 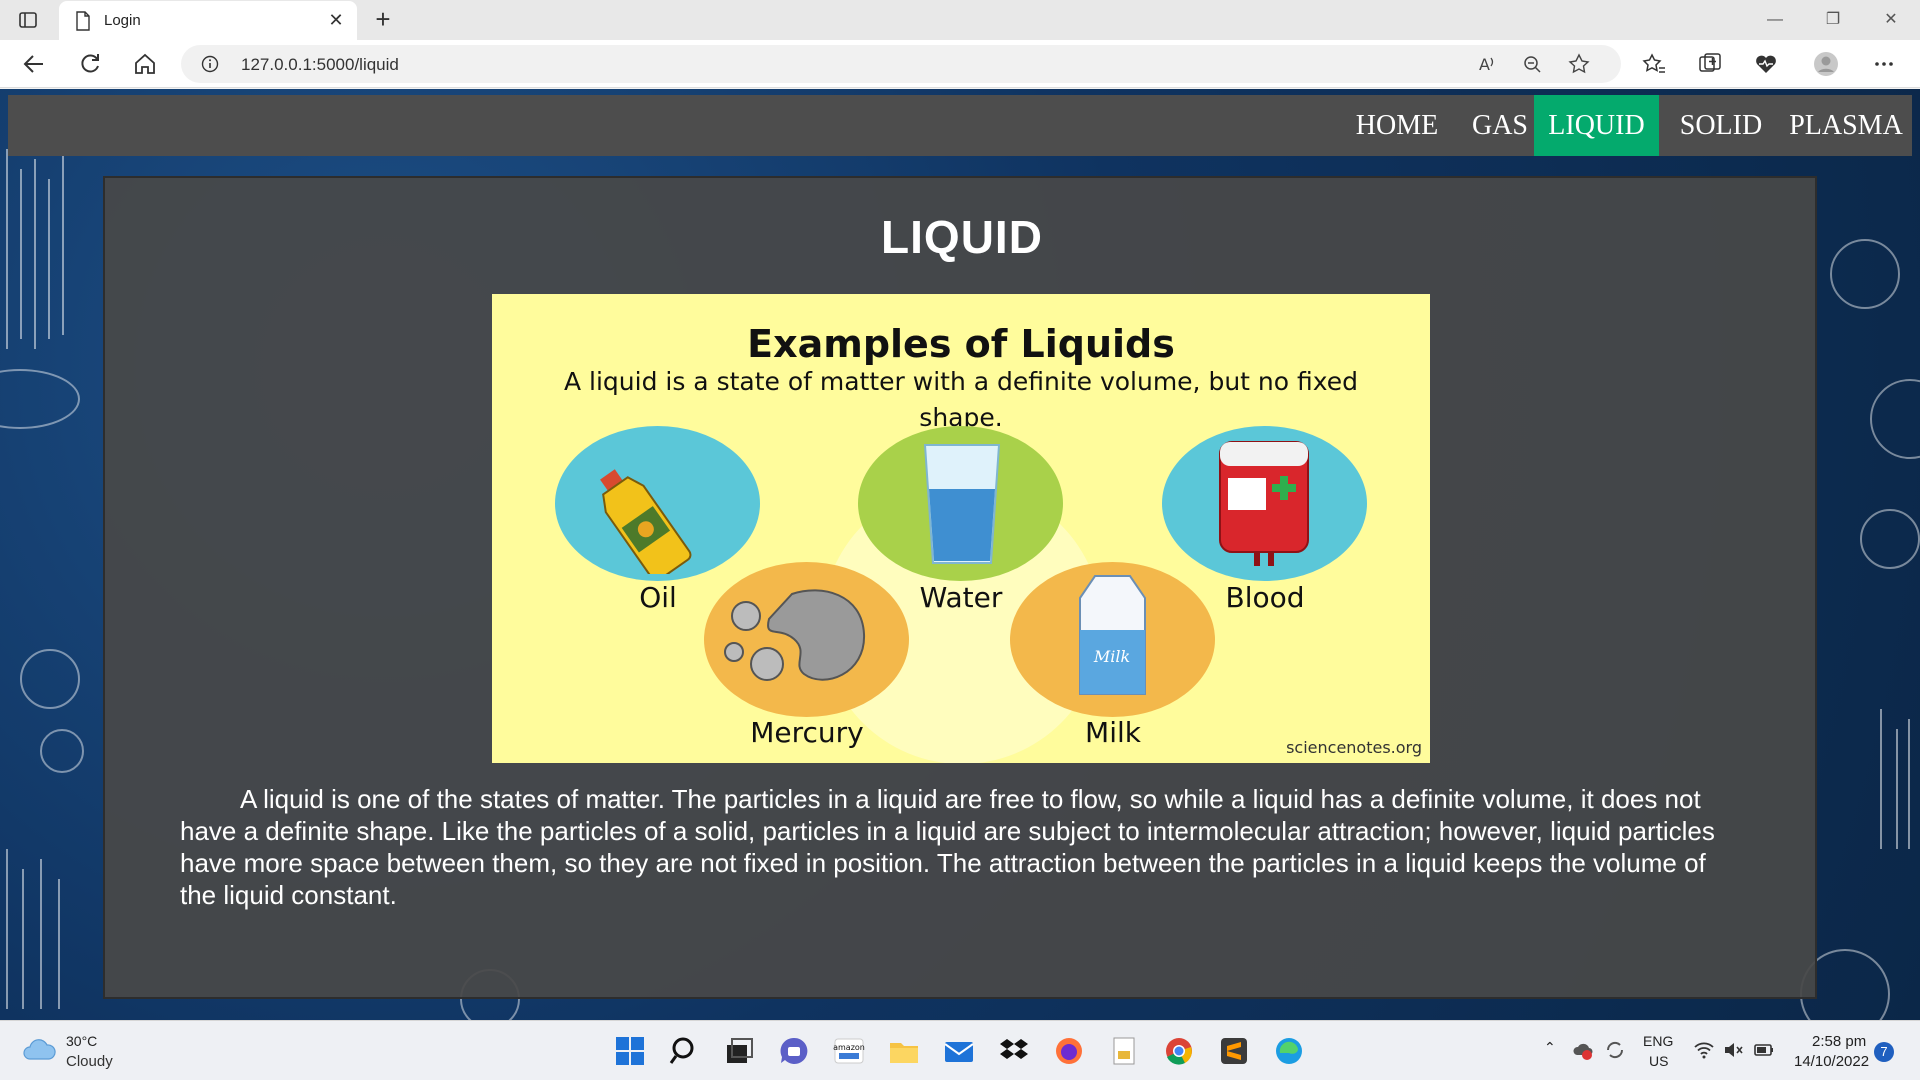 What do you see at coordinates (1113, 732) in the screenshot?
I see `label-milk: Milk` at bounding box center [1113, 732].